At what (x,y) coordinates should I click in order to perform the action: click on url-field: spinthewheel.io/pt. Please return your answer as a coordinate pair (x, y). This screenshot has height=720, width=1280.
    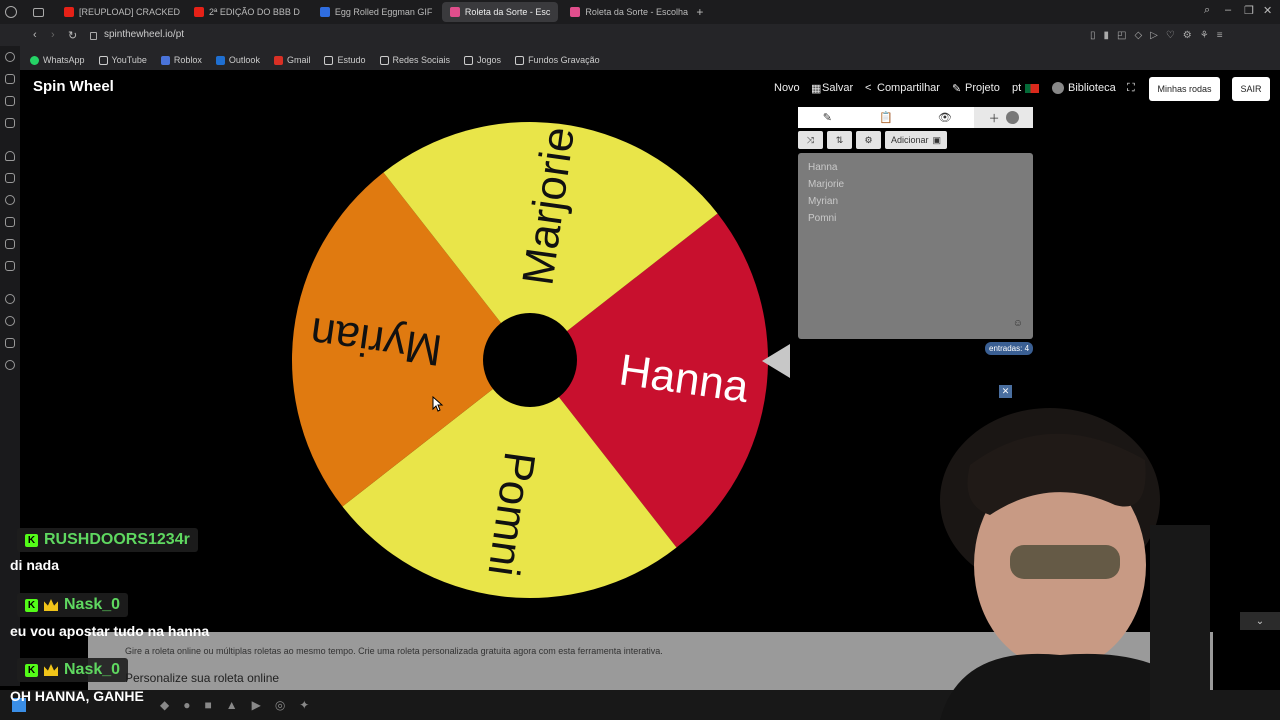
    Looking at the image, I should click on (144, 34).